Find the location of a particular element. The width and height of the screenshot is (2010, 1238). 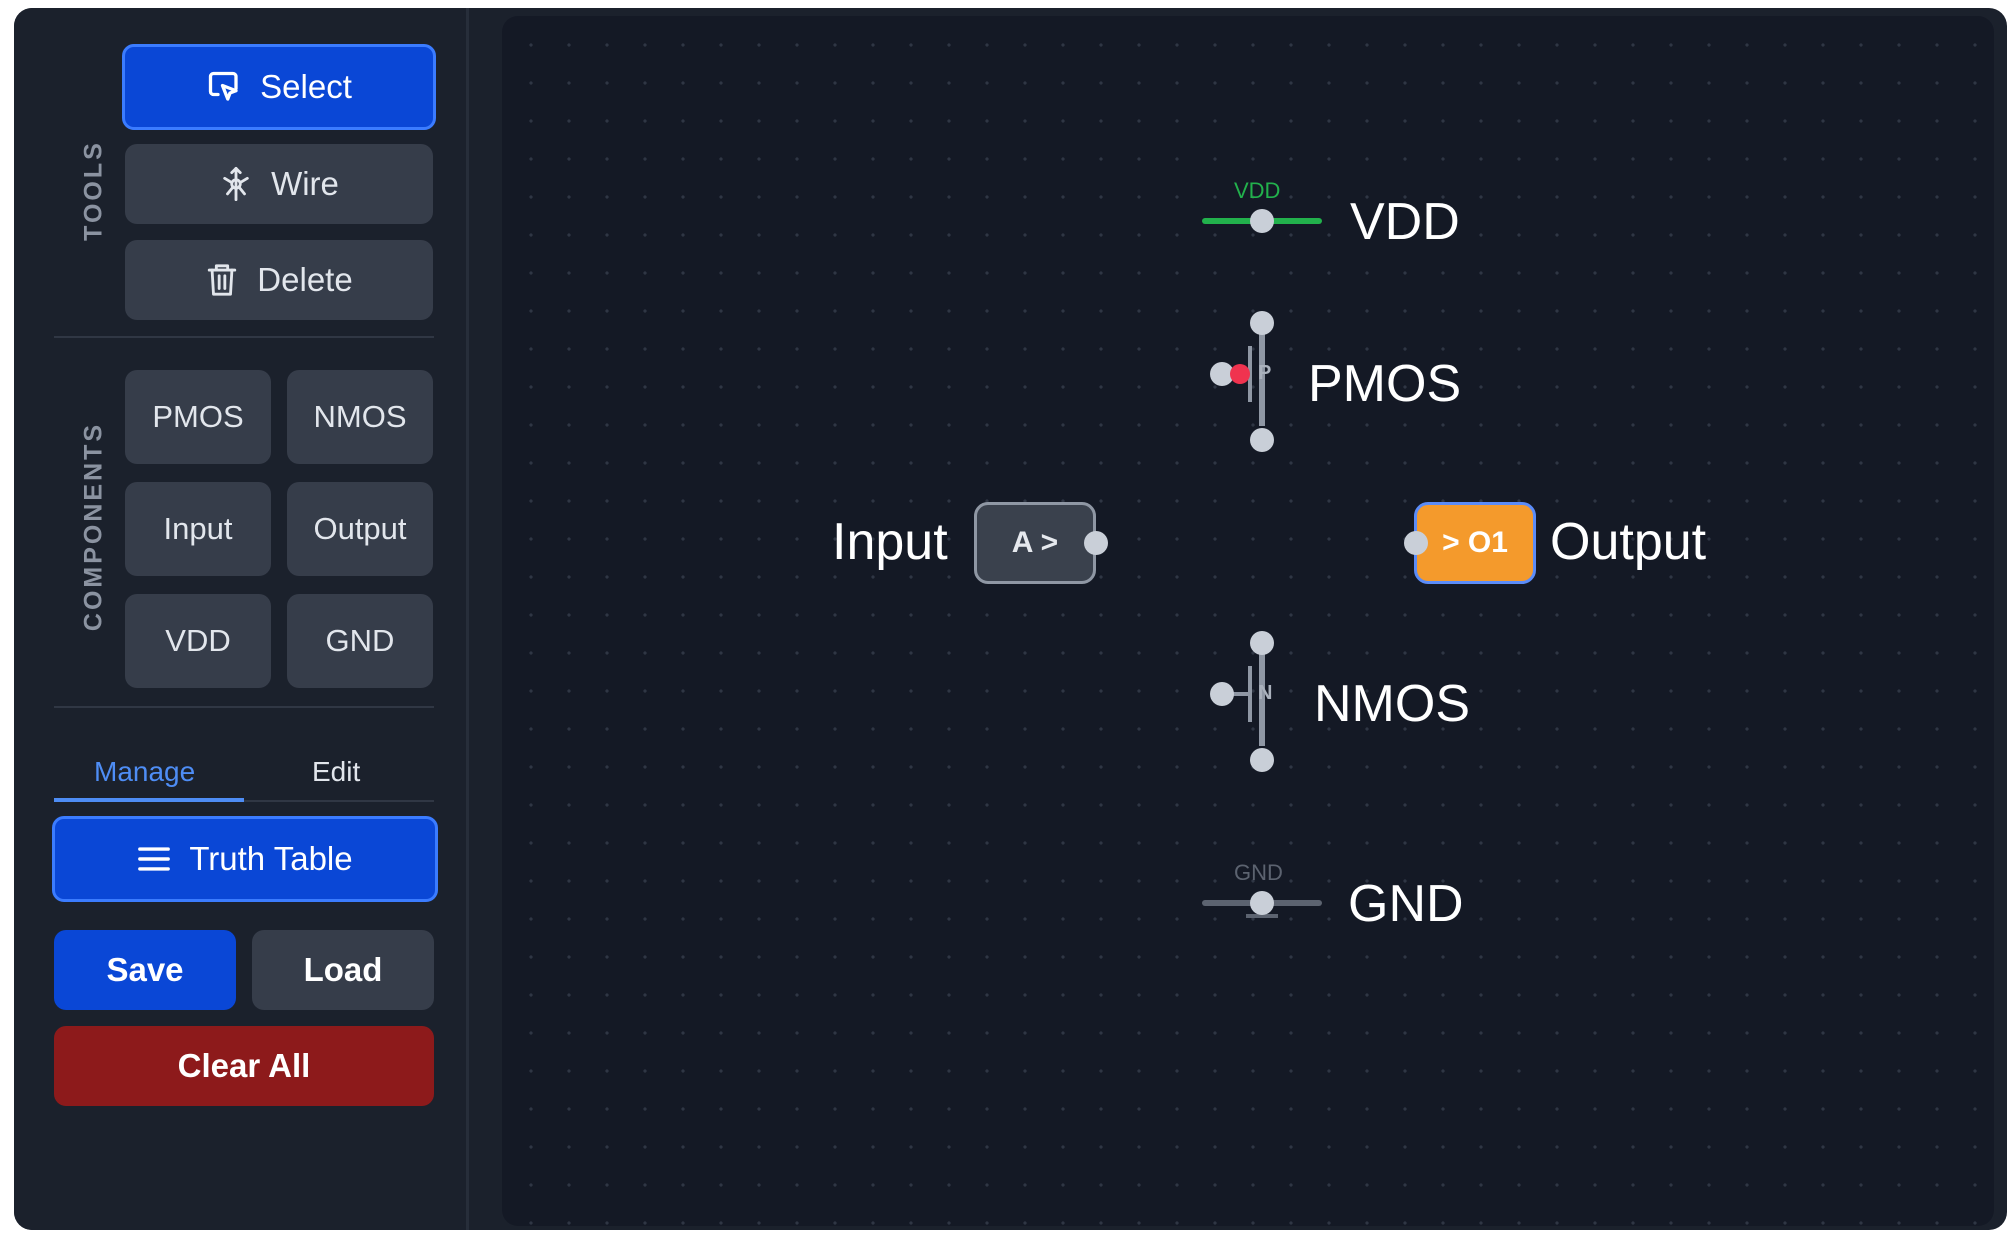

save-button: Save is located at coordinates (145, 970).